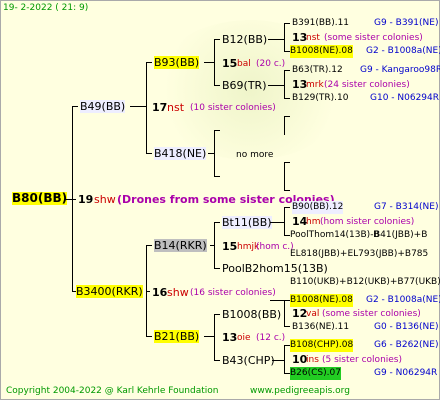  What do you see at coordinates (313, 314) in the screenshot?
I see `g15-row-13-mark: val` at bounding box center [313, 314].